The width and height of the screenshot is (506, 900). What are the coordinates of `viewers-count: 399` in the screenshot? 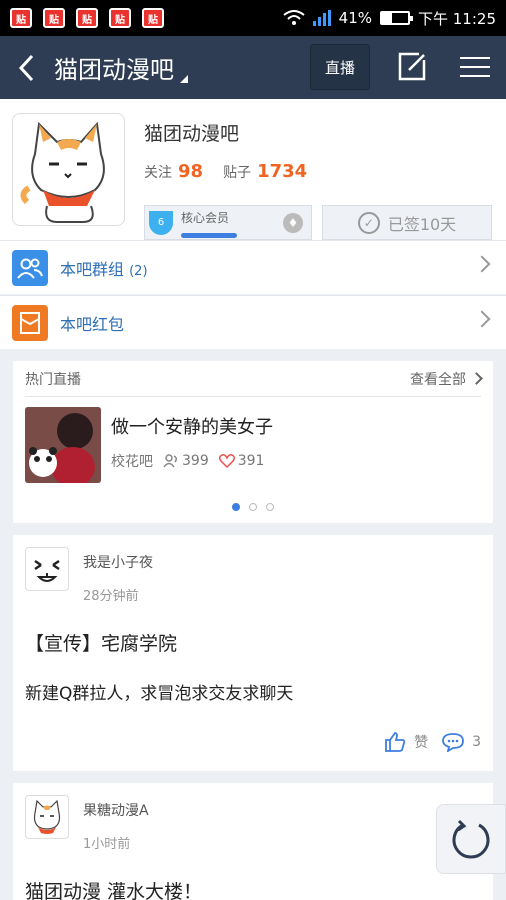 It's located at (195, 461).